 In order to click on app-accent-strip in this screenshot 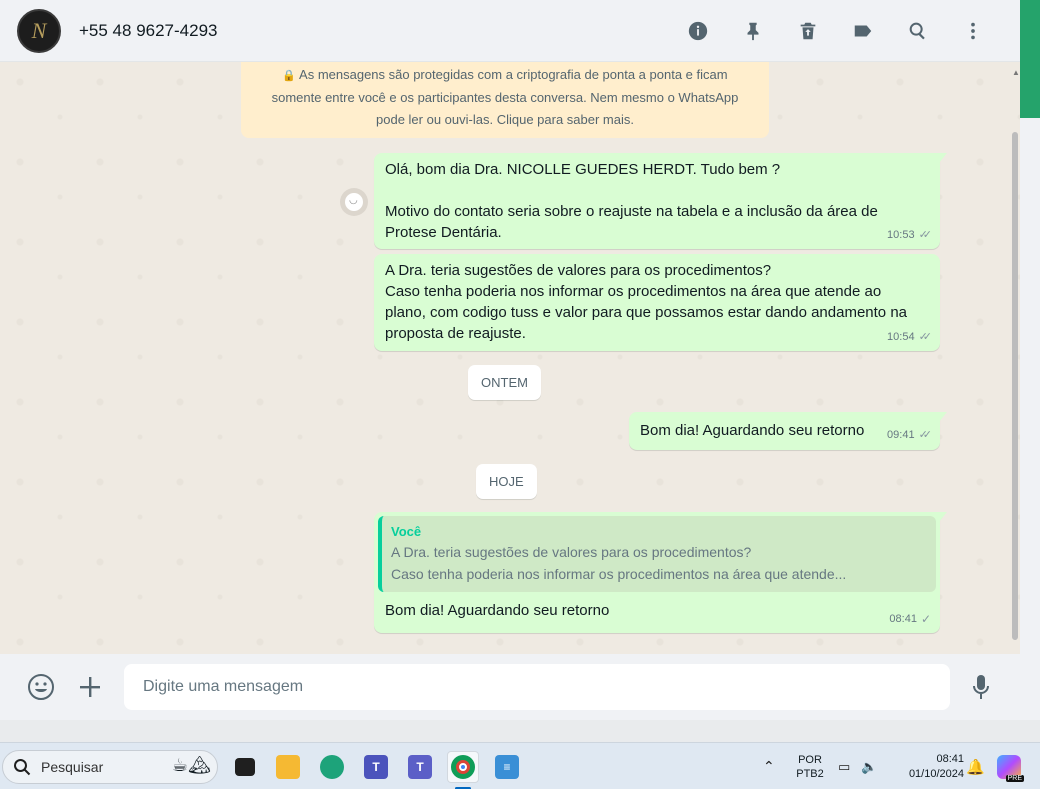, I will do `click(1030, 59)`.